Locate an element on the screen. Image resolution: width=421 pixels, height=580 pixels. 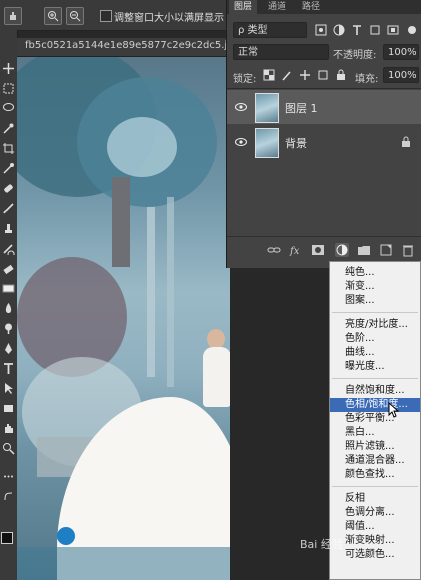
bride-bodice is located at coordinates (216, 377).